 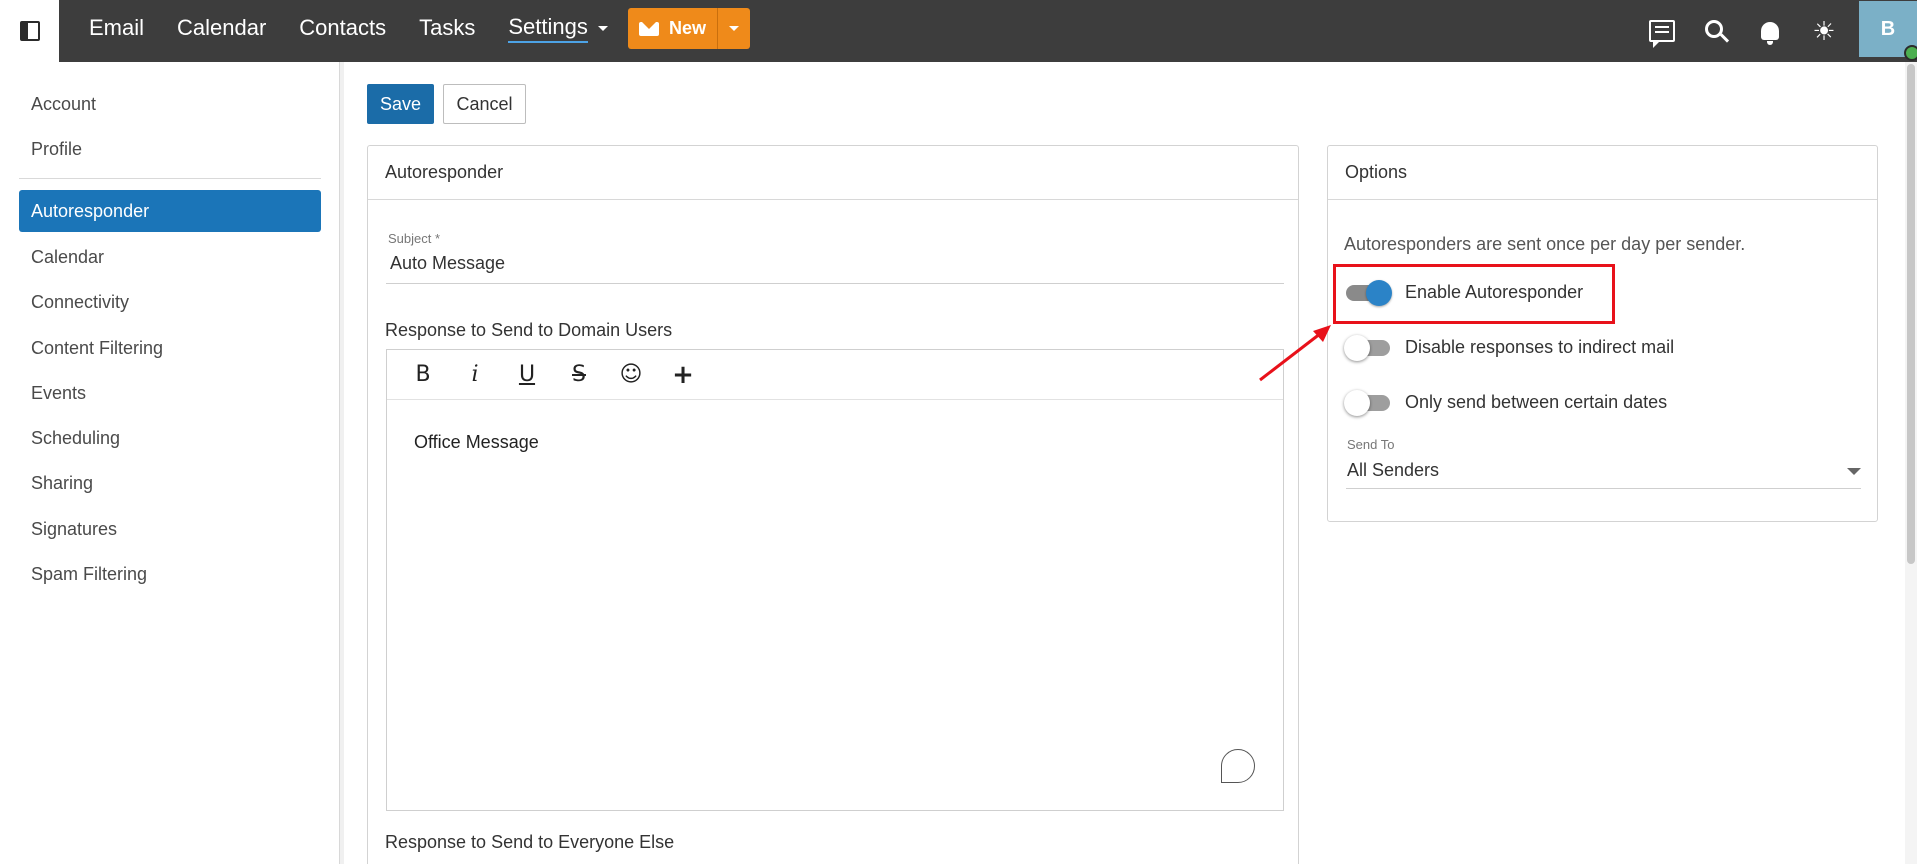 I want to click on bold-button: B, so click(x=423, y=375).